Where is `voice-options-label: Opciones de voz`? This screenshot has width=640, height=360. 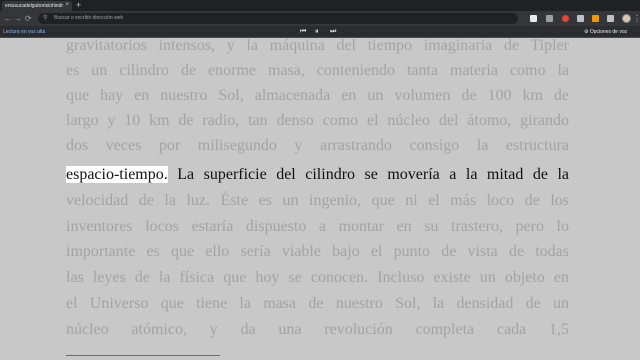
voice-options-label: Opciones de voz is located at coordinates (608, 32).